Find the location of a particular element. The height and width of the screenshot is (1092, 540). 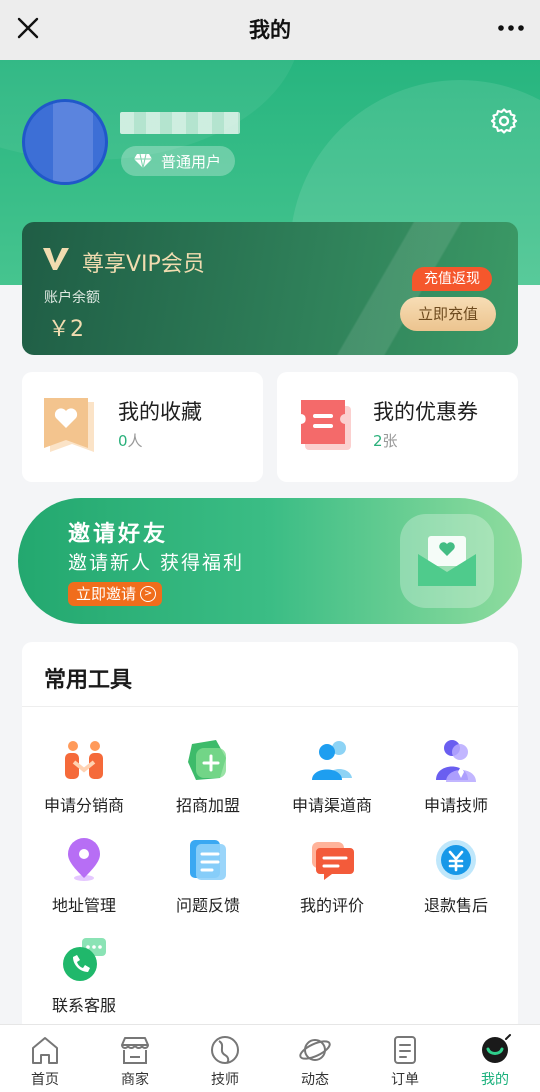

vip-card: 尊享VIP会员 账户余额 ￥2 充值返现 立即充值 is located at coordinates (270, 288).